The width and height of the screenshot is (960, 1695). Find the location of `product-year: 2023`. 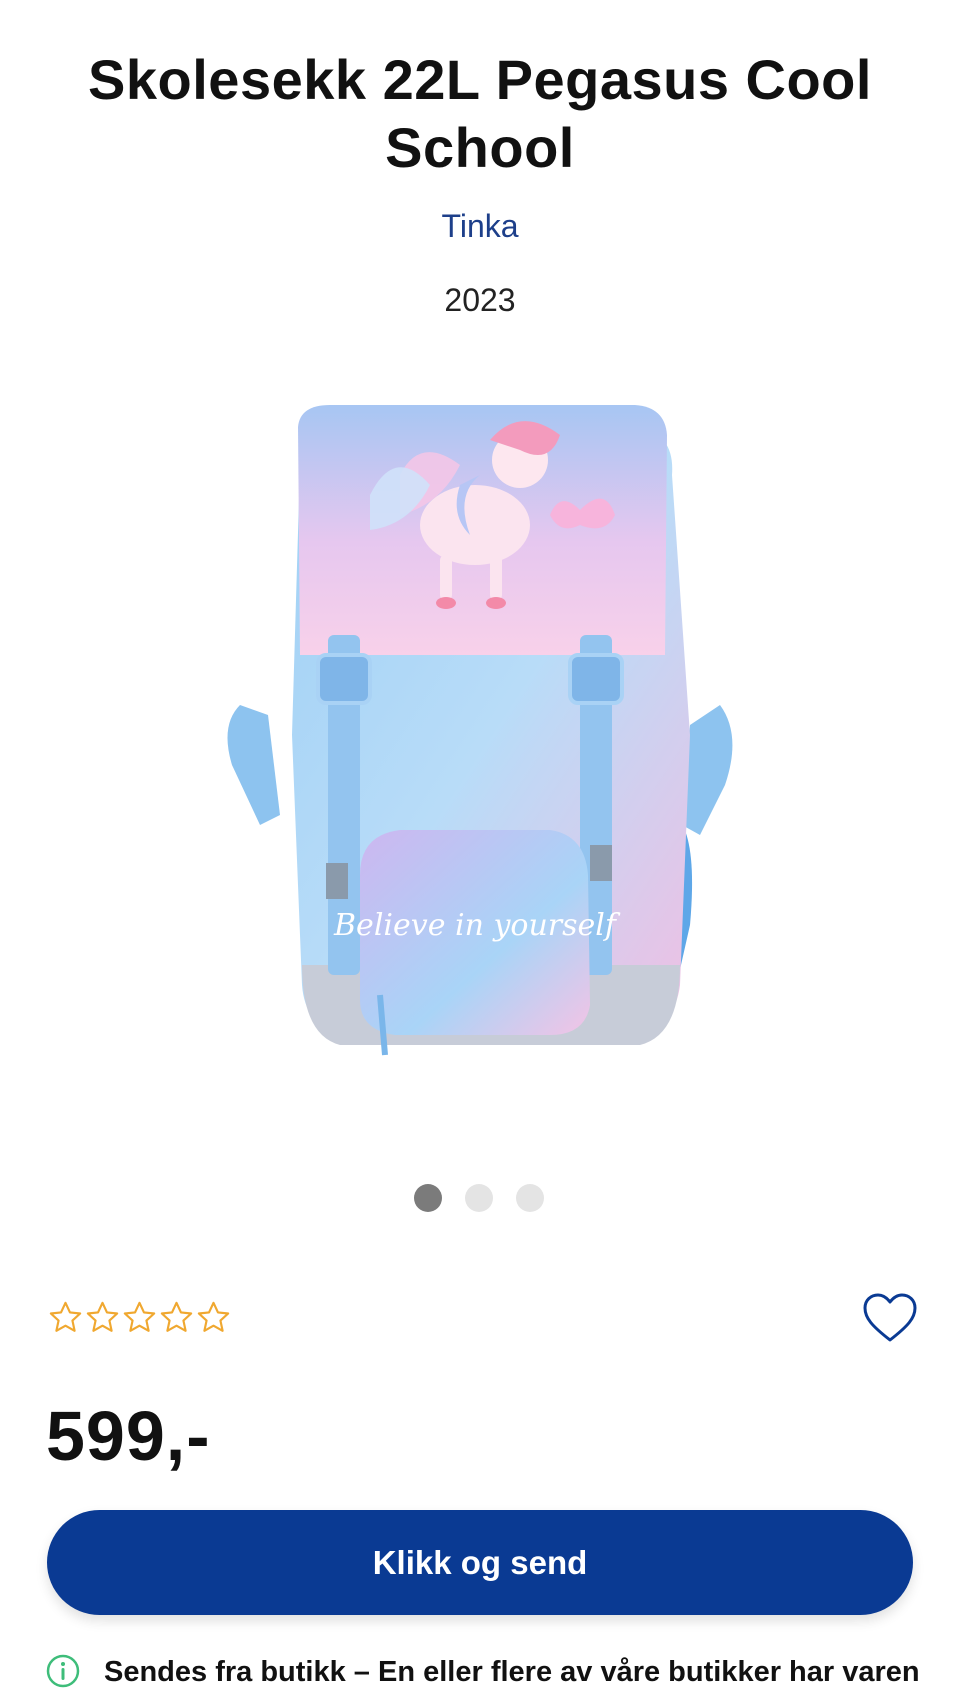

product-year: 2023 is located at coordinates (480, 300).